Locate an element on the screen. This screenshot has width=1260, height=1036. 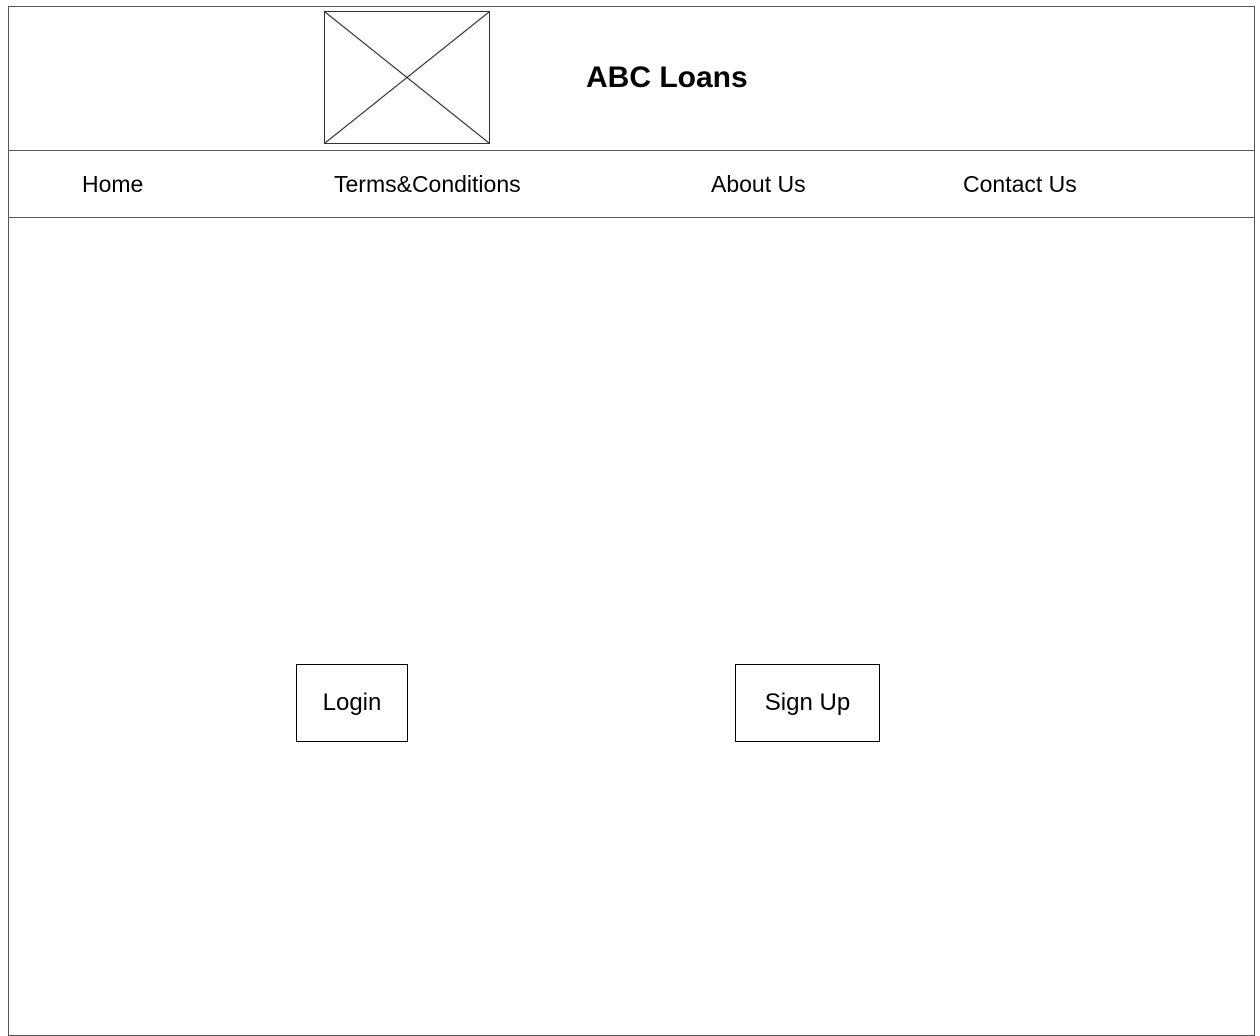
login-button: Login is located at coordinates (352, 703).